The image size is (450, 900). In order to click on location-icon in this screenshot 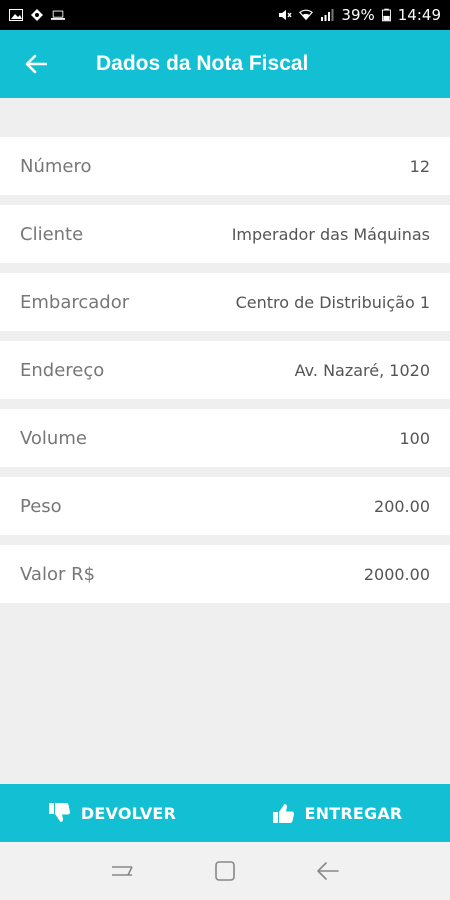, I will do `click(37, 15)`.